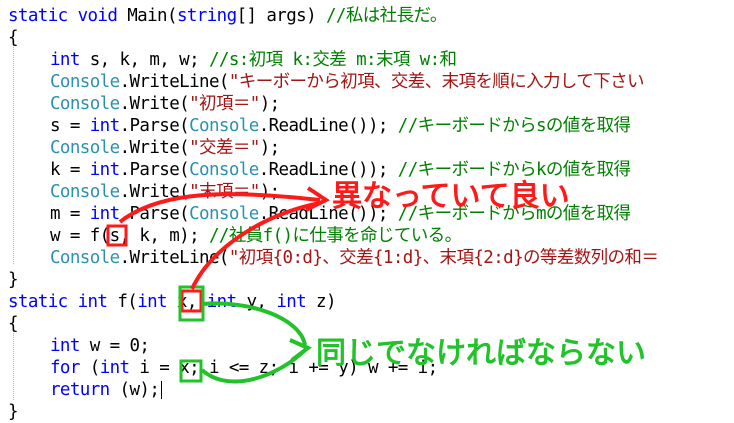 This screenshot has width=734, height=423. Describe the element at coordinates (481, 353) in the screenshot. I see `green-annotation-note: 同じでなければならない` at that location.